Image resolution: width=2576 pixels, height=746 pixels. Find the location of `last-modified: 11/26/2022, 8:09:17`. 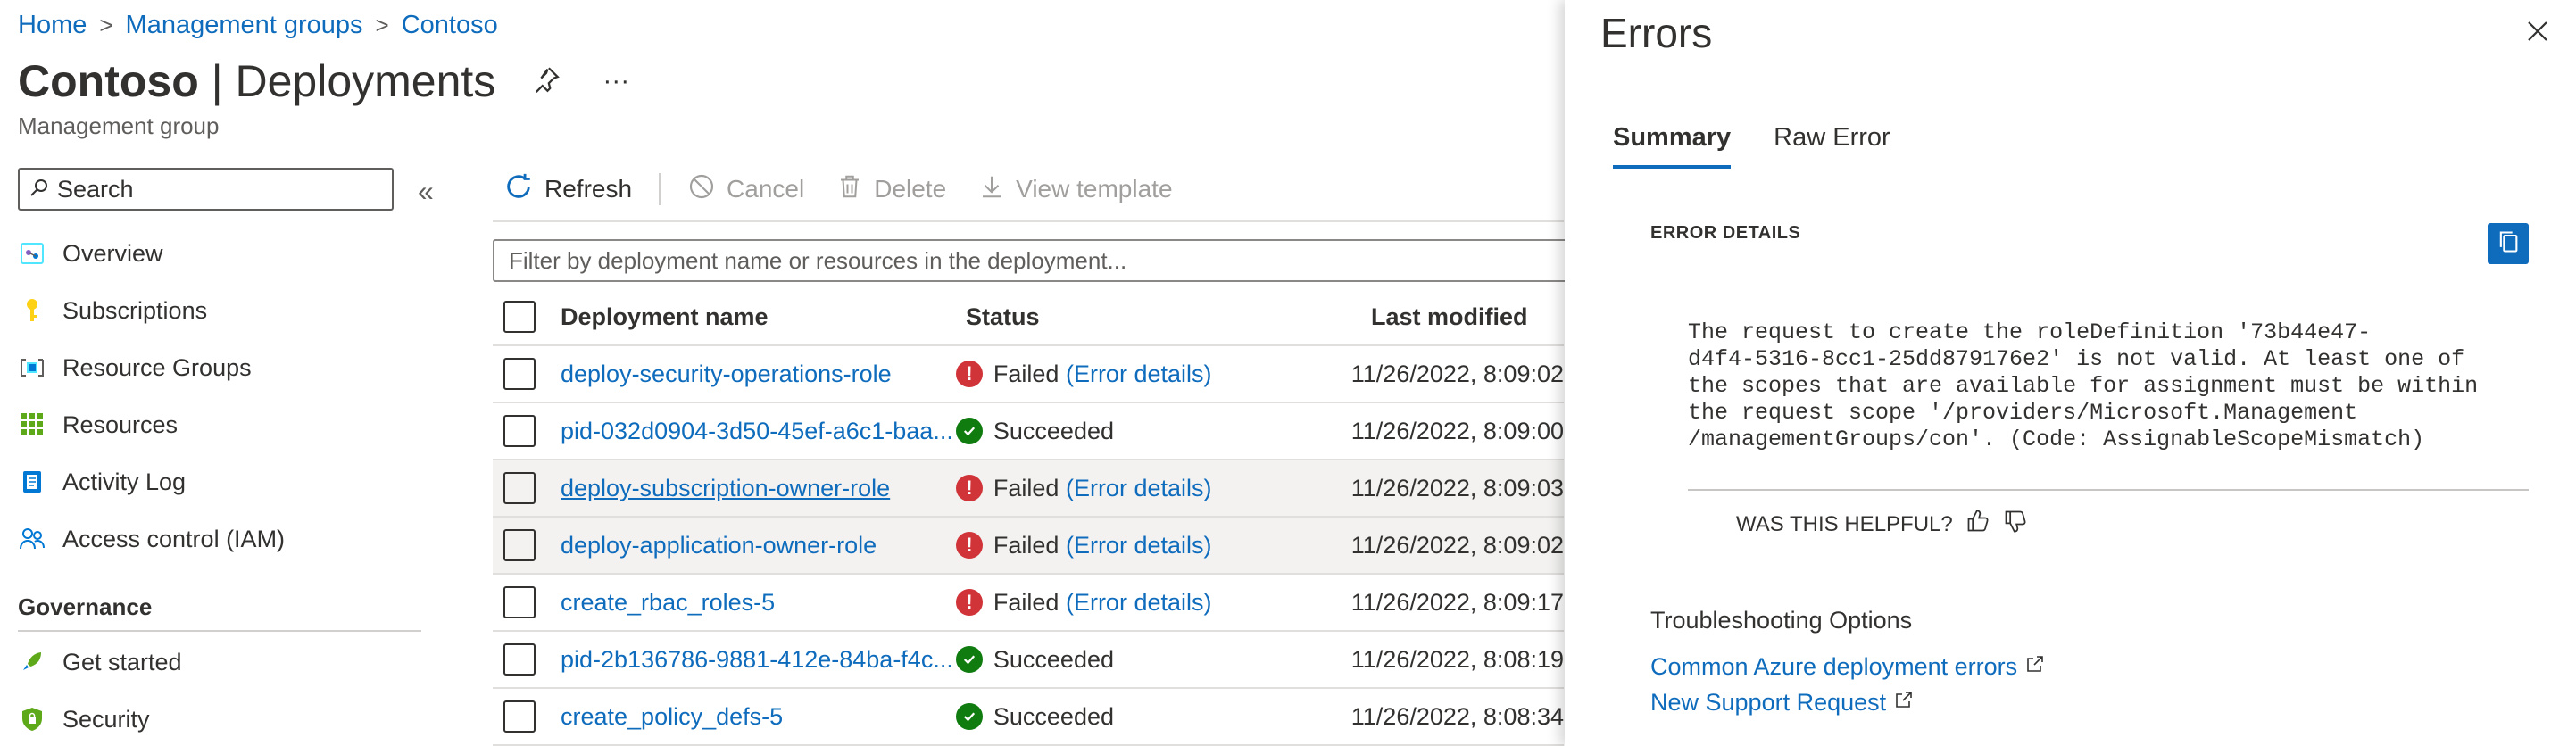

last-modified: 11/26/2022, 8:09:17 is located at coordinates (1457, 602).